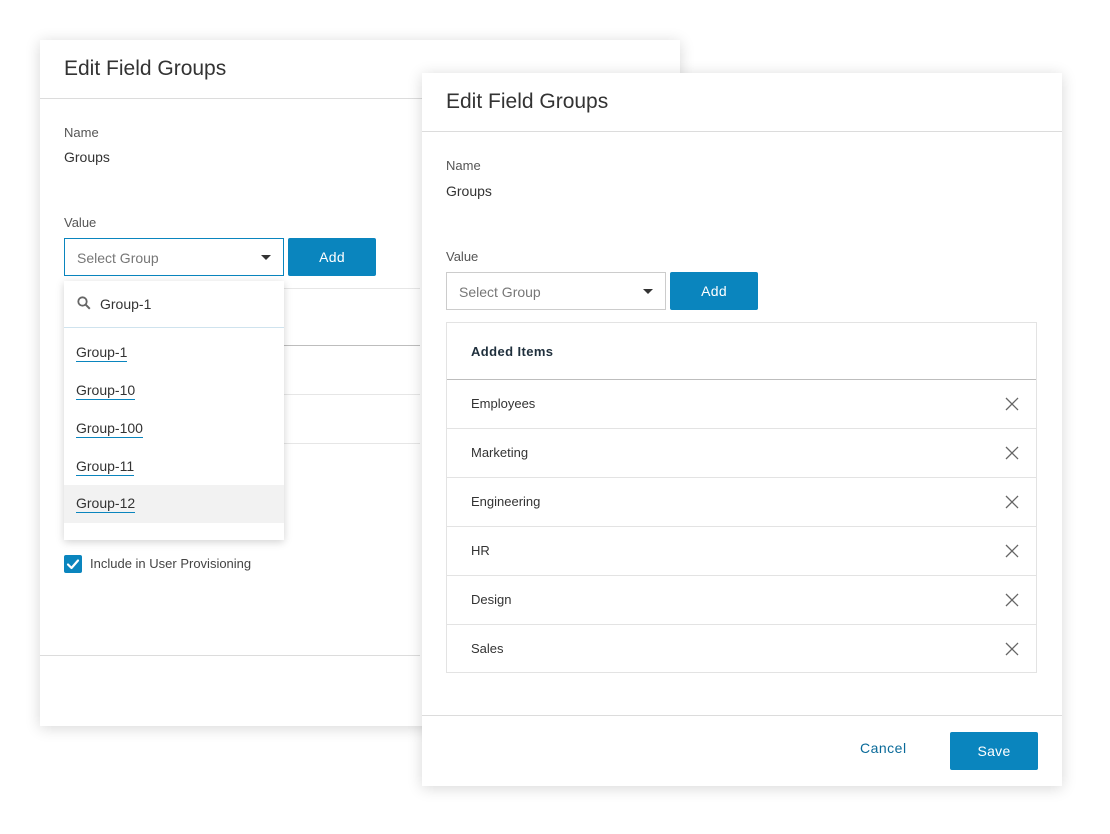  I want to click on table-row: HR, so click(741, 551).